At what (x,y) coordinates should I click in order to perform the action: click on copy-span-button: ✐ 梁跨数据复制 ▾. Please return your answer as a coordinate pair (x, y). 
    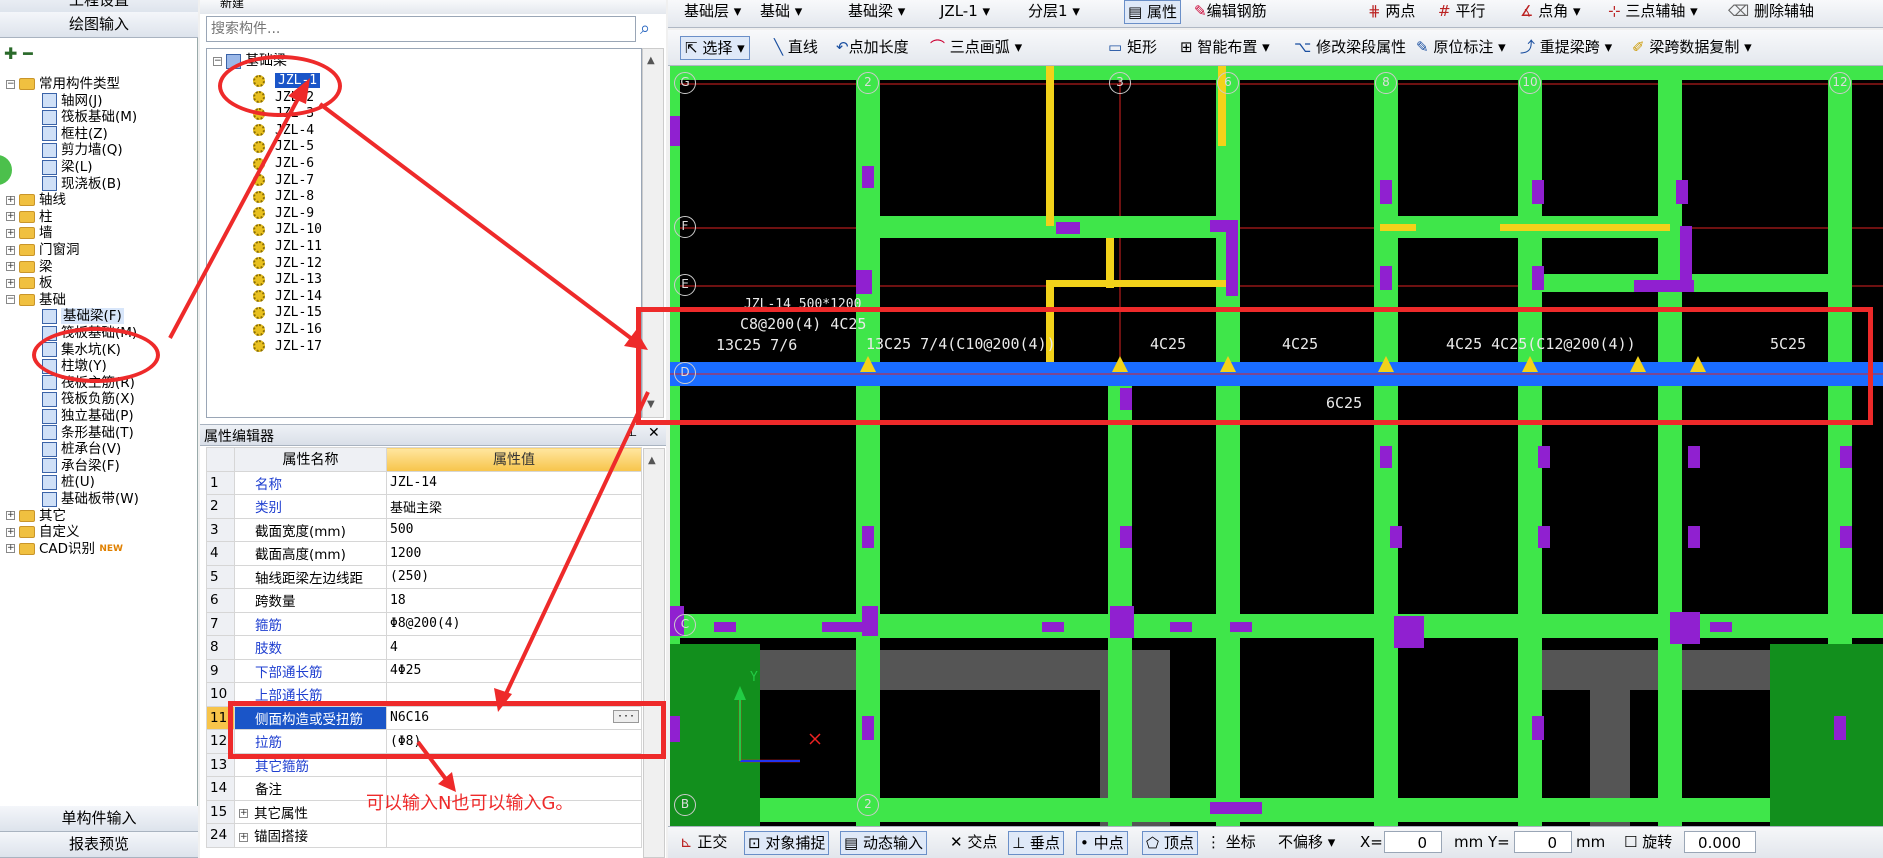
    Looking at the image, I should click on (1692, 47).